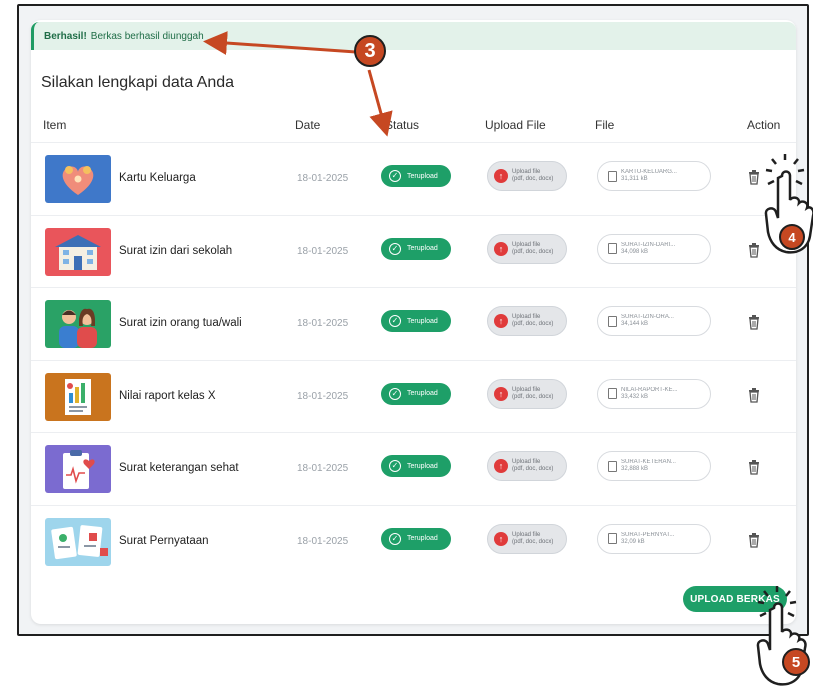 This screenshot has height=696, width=813. I want to click on report-card-image, so click(78, 396).